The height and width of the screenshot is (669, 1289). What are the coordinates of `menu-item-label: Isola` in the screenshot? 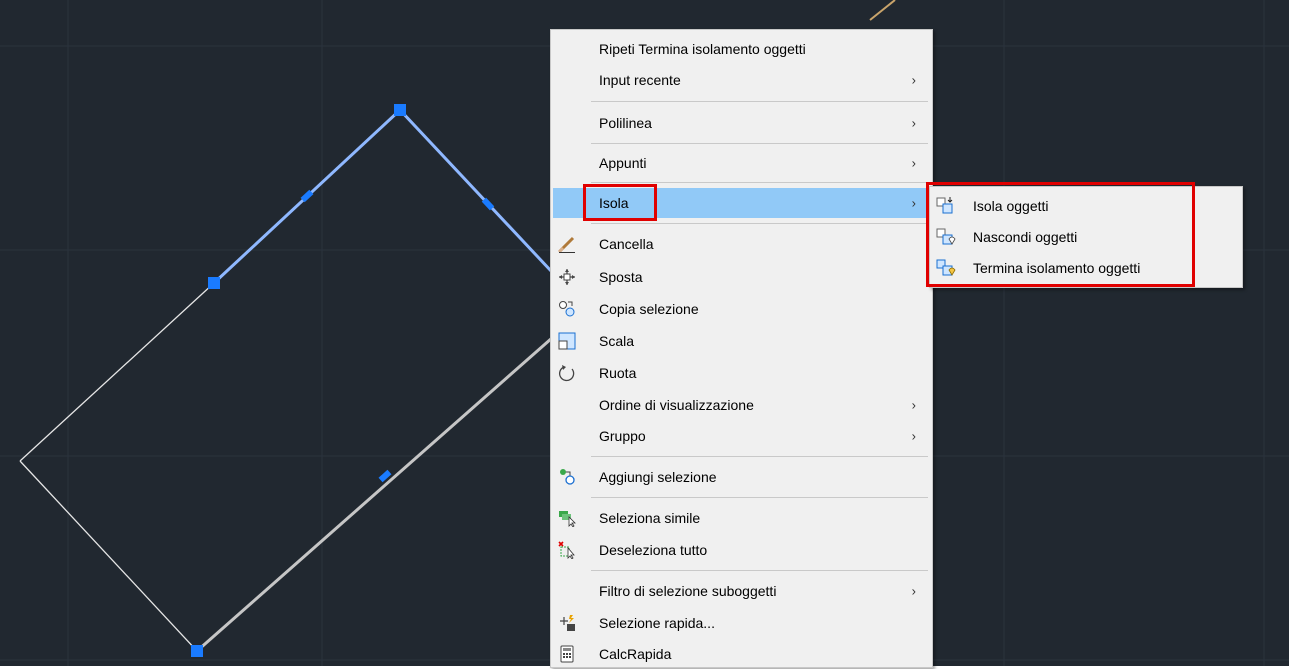 It's located at (614, 203).